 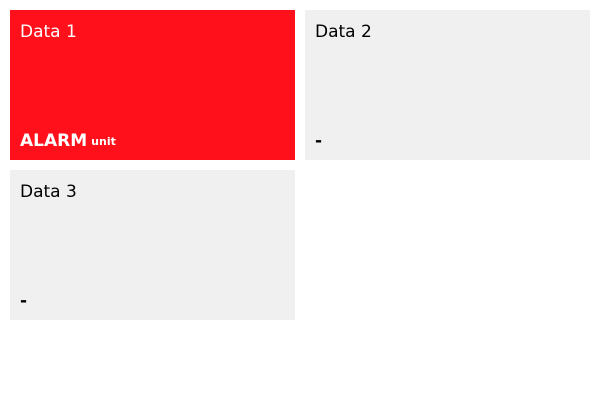 What do you see at coordinates (48, 192) in the screenshot?
I see `tile-title: Data 3` at bounding box center [48, 192].